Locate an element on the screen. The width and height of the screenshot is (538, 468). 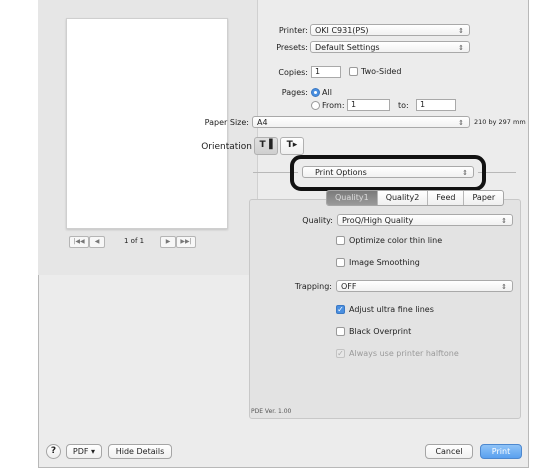
tab-feed: Feed is located at coordinates (446, 198).